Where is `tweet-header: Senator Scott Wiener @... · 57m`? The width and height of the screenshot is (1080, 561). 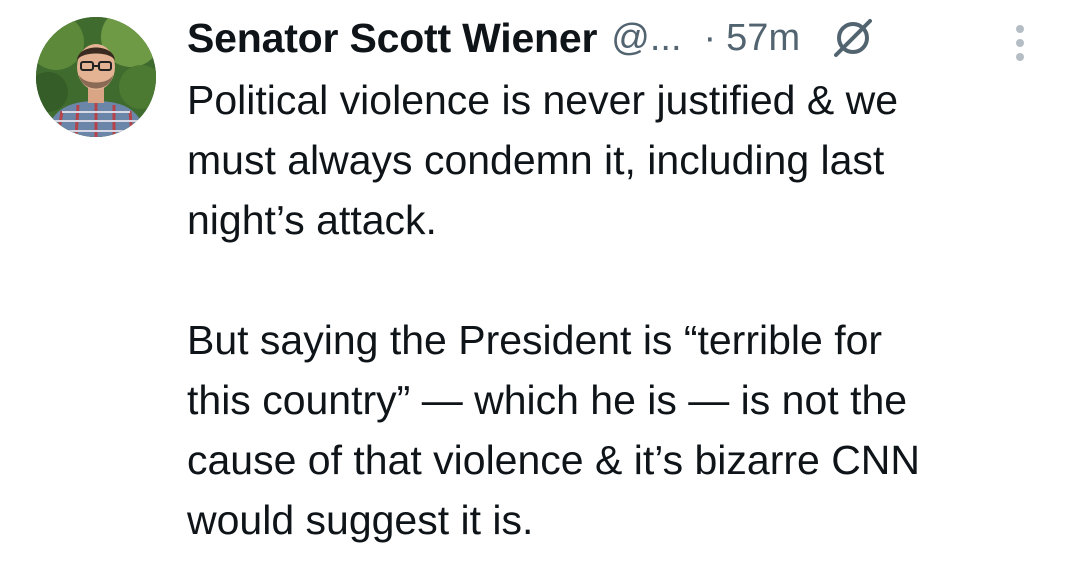
tweet-header: Senator Scott Wiener @... · 57m is located at coordinates (531, 38).